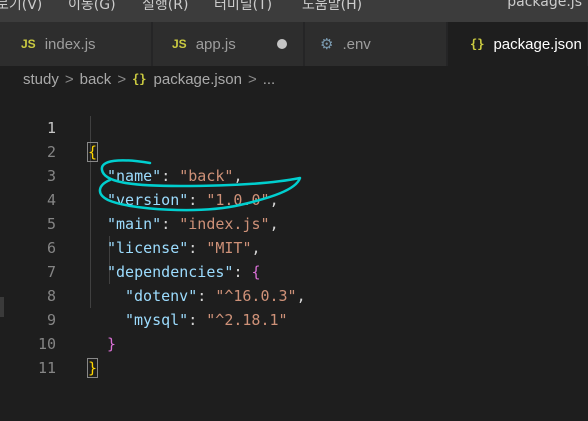 This screenshot has width=588, height=421. I want to click on window-title: package.js, so click(544, 5).